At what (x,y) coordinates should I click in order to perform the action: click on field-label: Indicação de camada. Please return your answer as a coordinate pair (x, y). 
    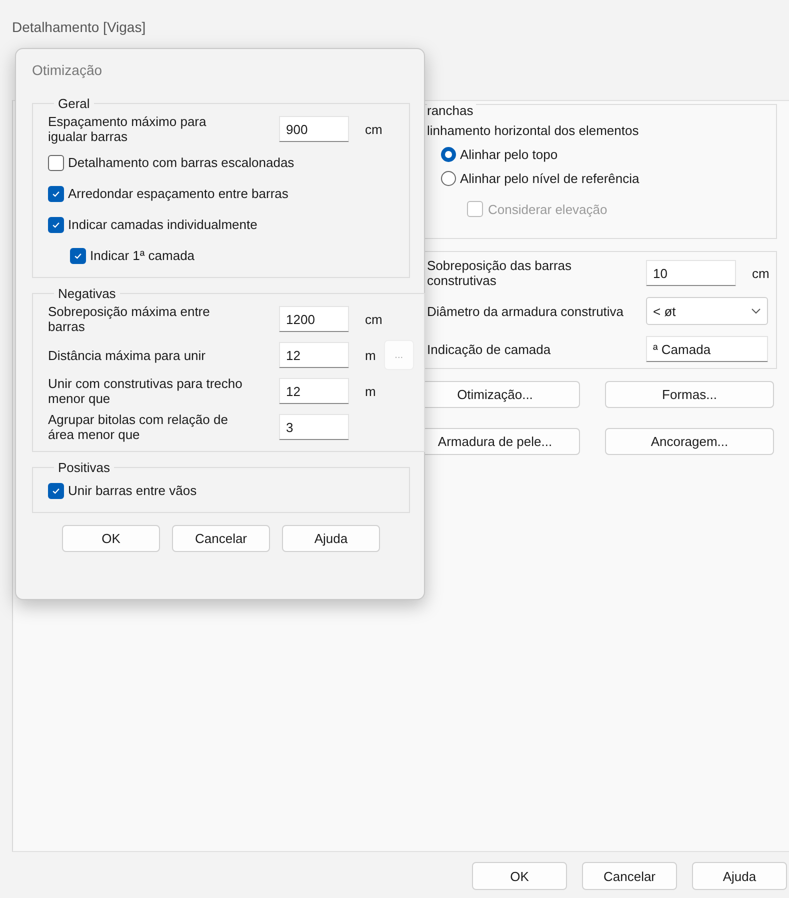
    Looking at the image, I should click on (489, 349).